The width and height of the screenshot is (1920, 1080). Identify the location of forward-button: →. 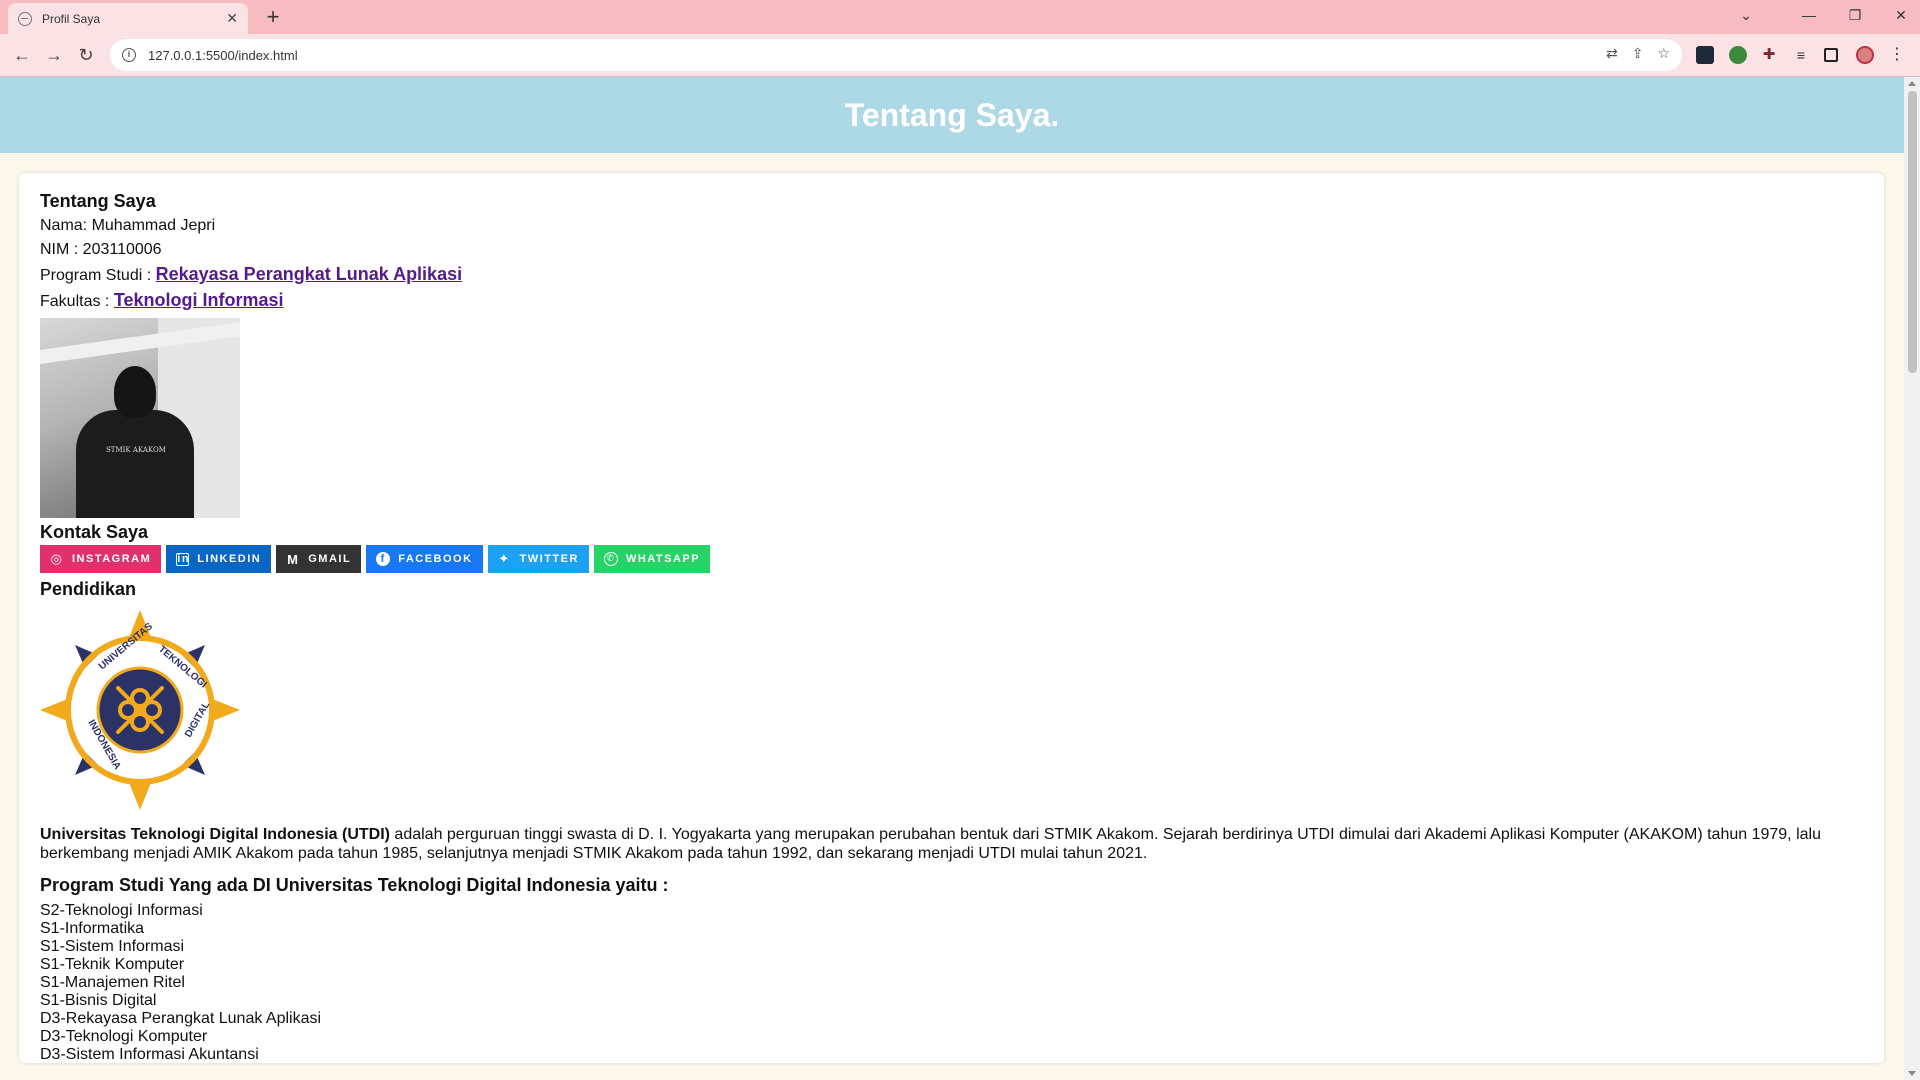
(54, 55).